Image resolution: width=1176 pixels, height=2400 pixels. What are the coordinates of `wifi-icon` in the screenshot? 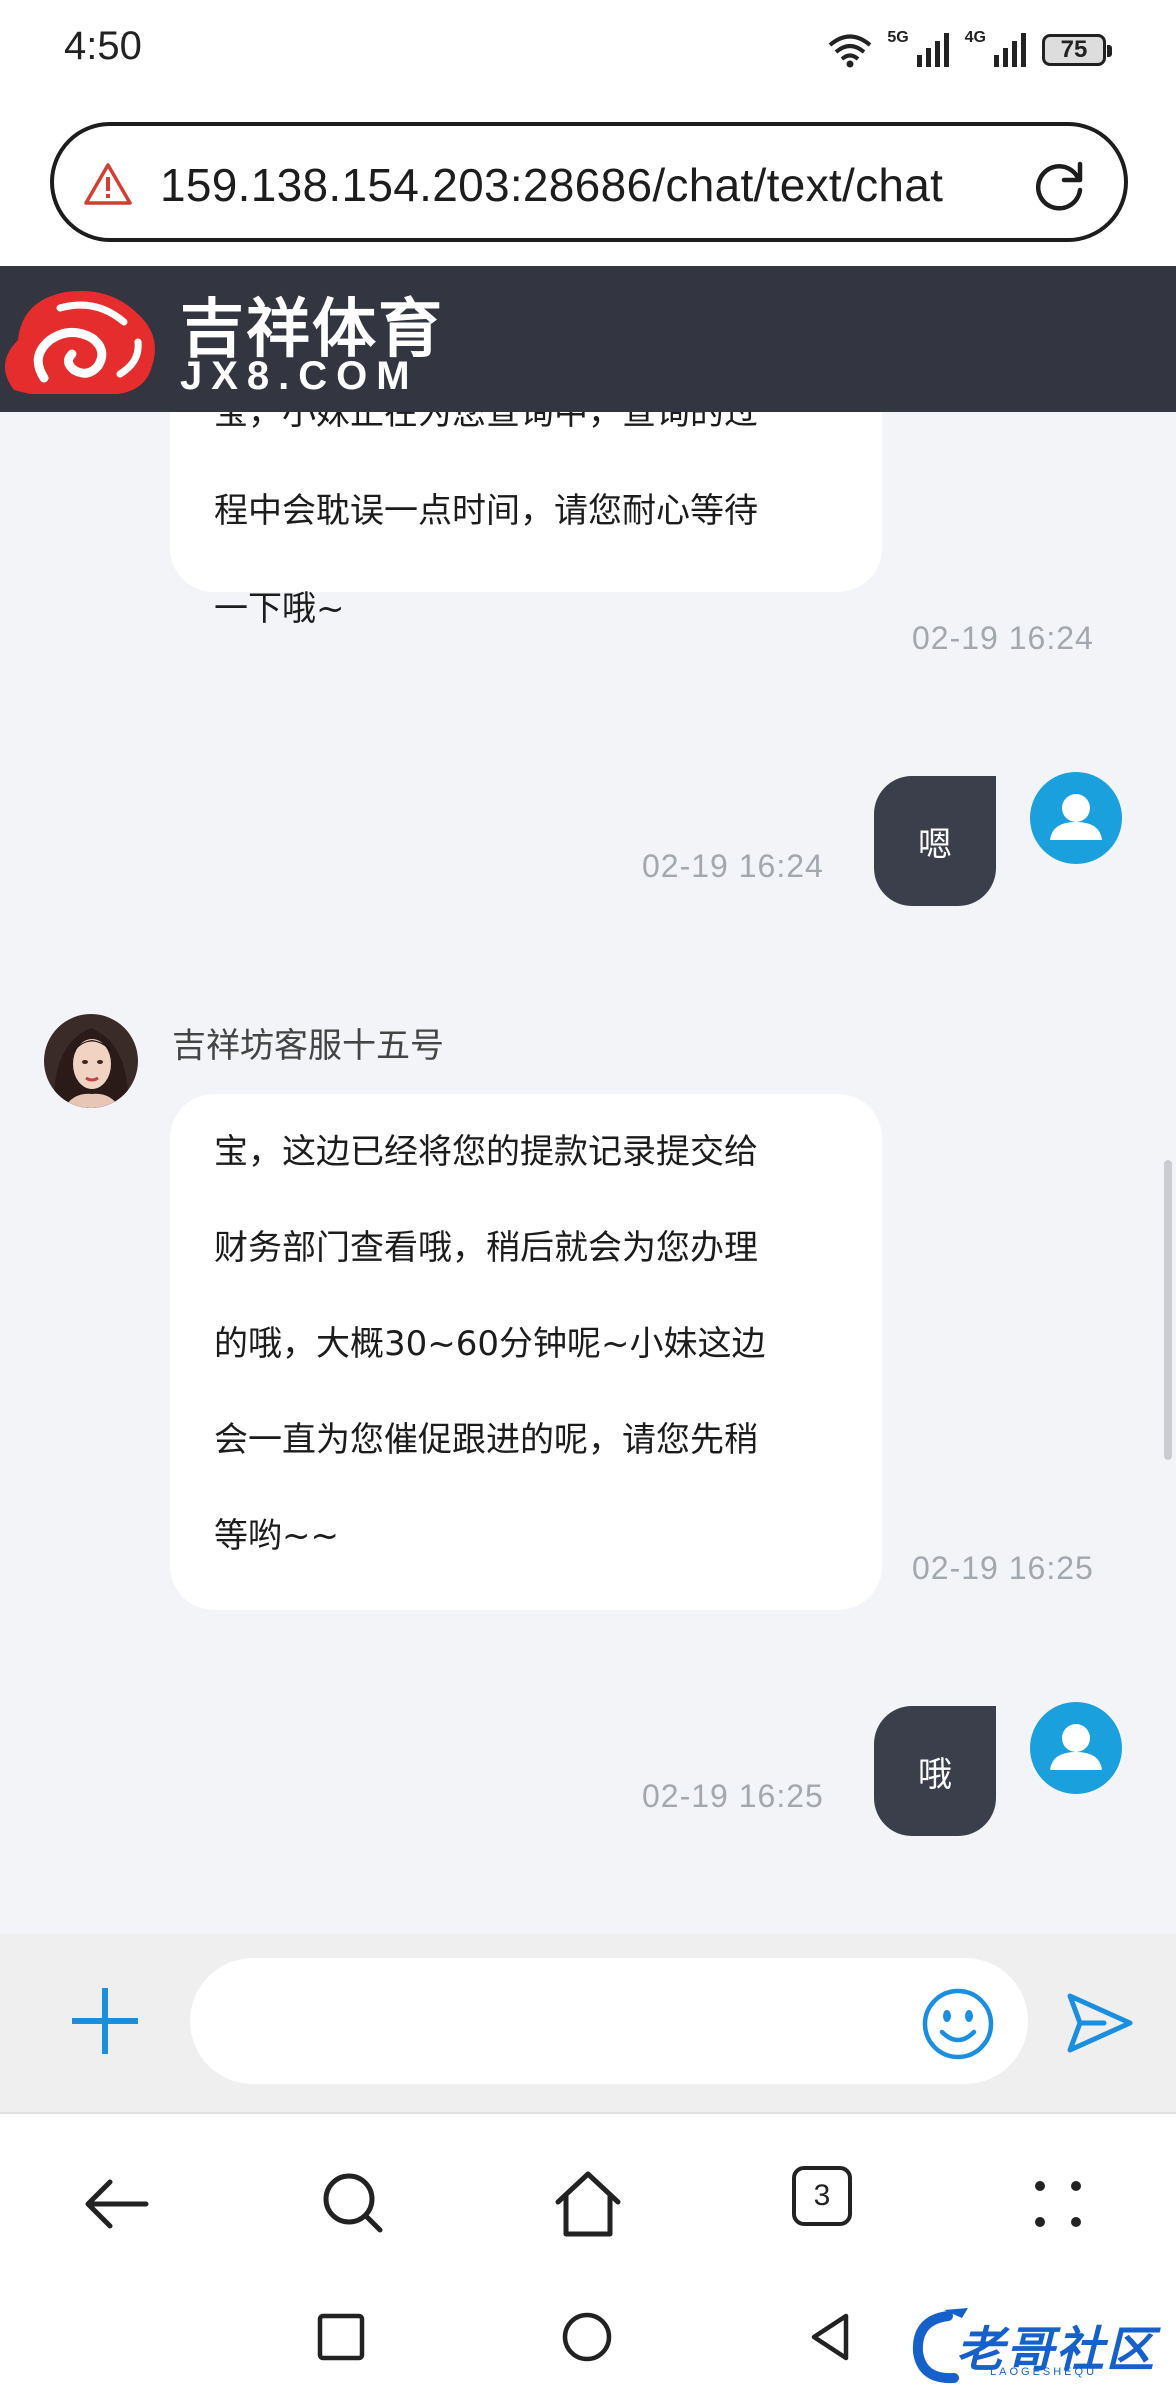 It's located at (850, 51).